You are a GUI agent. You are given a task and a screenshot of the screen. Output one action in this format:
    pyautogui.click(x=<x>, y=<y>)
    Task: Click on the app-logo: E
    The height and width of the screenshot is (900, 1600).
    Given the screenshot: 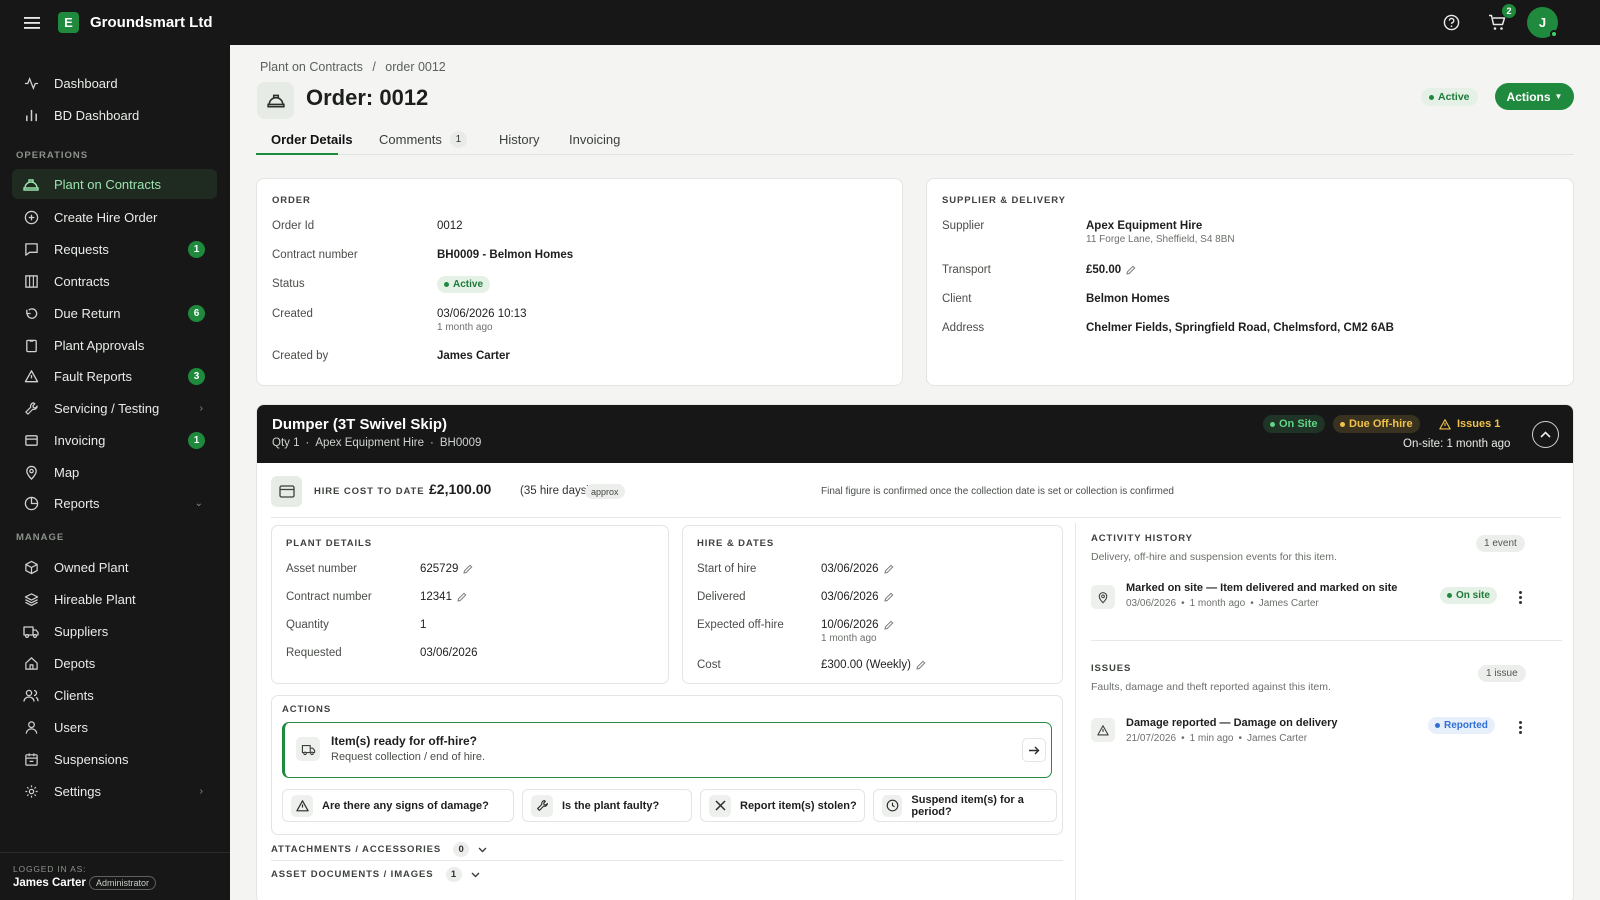 What is the action you would take?
    pyautogui.click(x=68, y=22)
    